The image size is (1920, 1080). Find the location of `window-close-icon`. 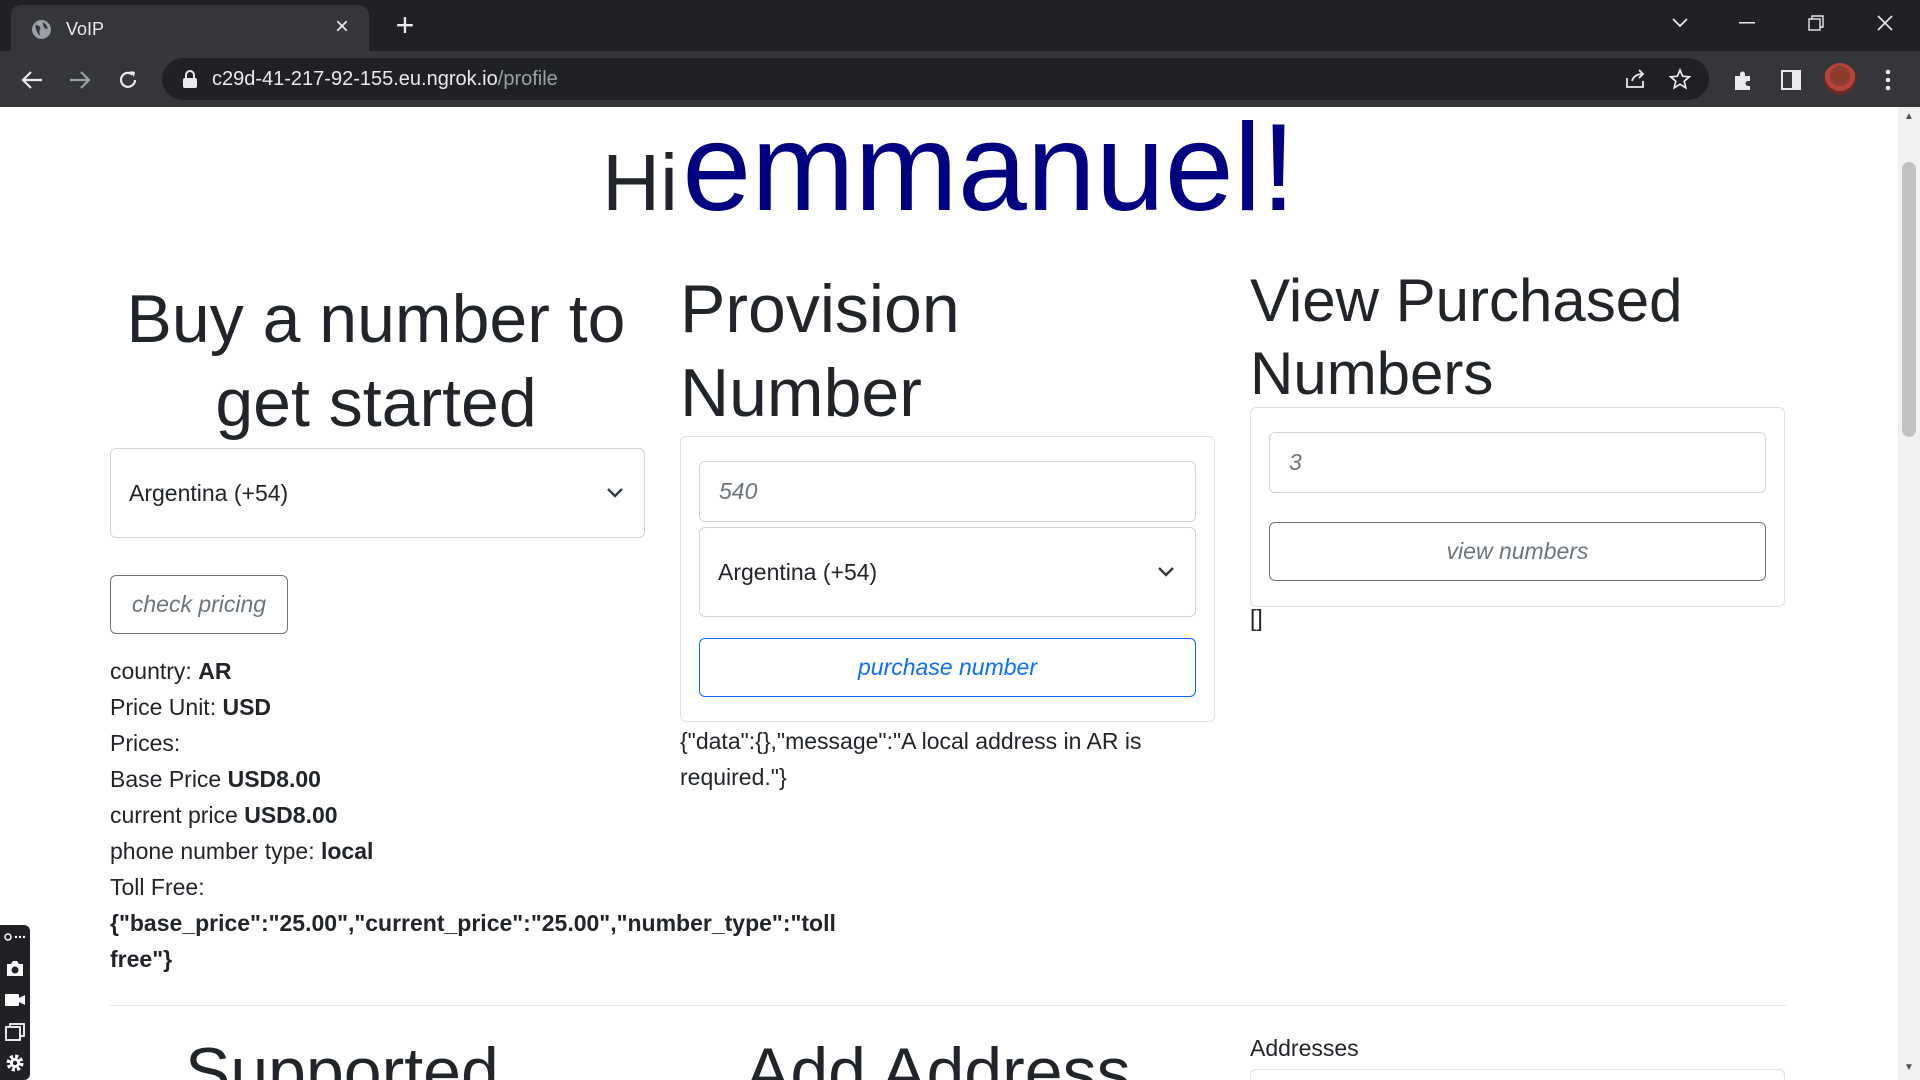

window-close-icon is located at coordinates (1885, 23).